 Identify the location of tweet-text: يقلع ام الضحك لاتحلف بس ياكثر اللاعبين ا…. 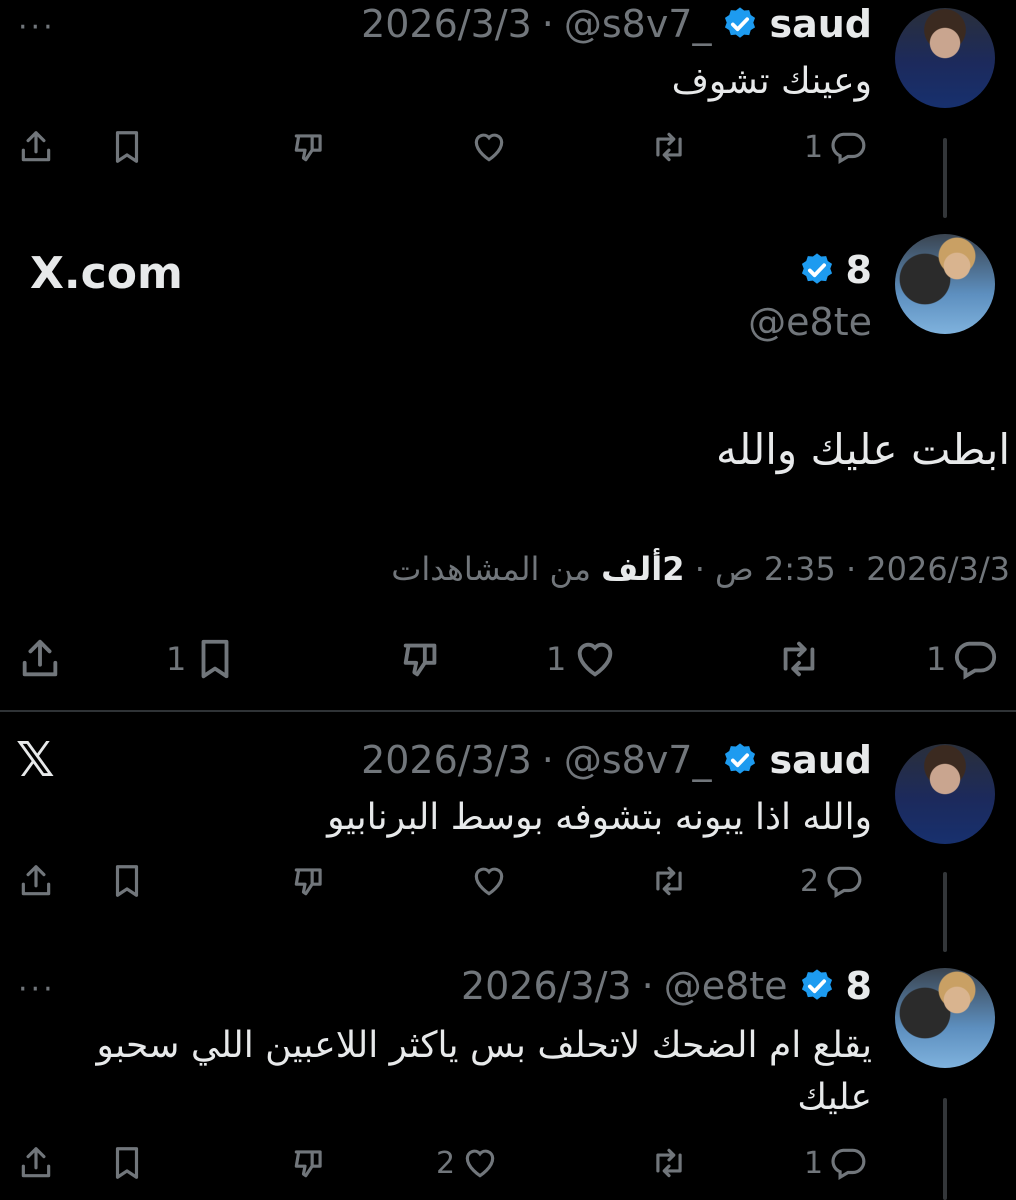
(484, 1071).